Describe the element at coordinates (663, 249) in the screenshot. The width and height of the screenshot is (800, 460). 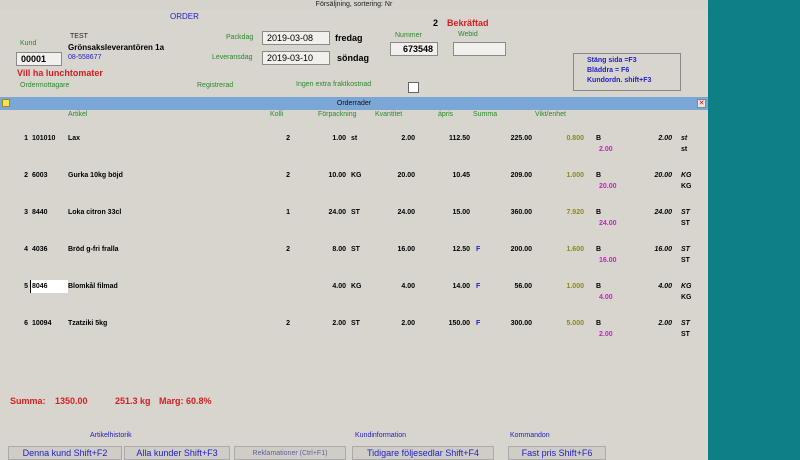
I see `right-qty: 16.00` at that location.